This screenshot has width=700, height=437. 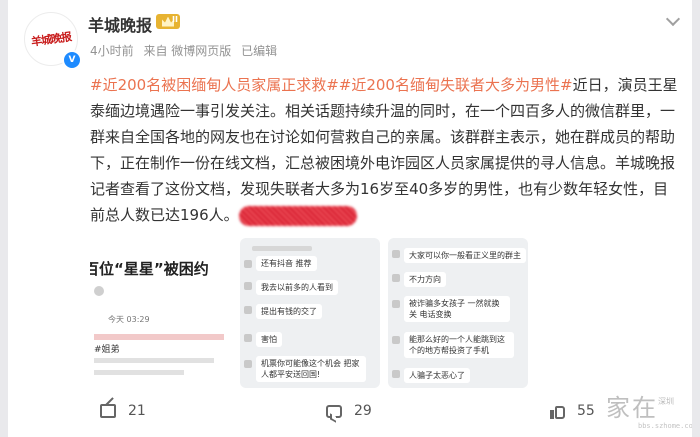 I want to click on chat-bubble: 害怕, so click(x=269, y=339).